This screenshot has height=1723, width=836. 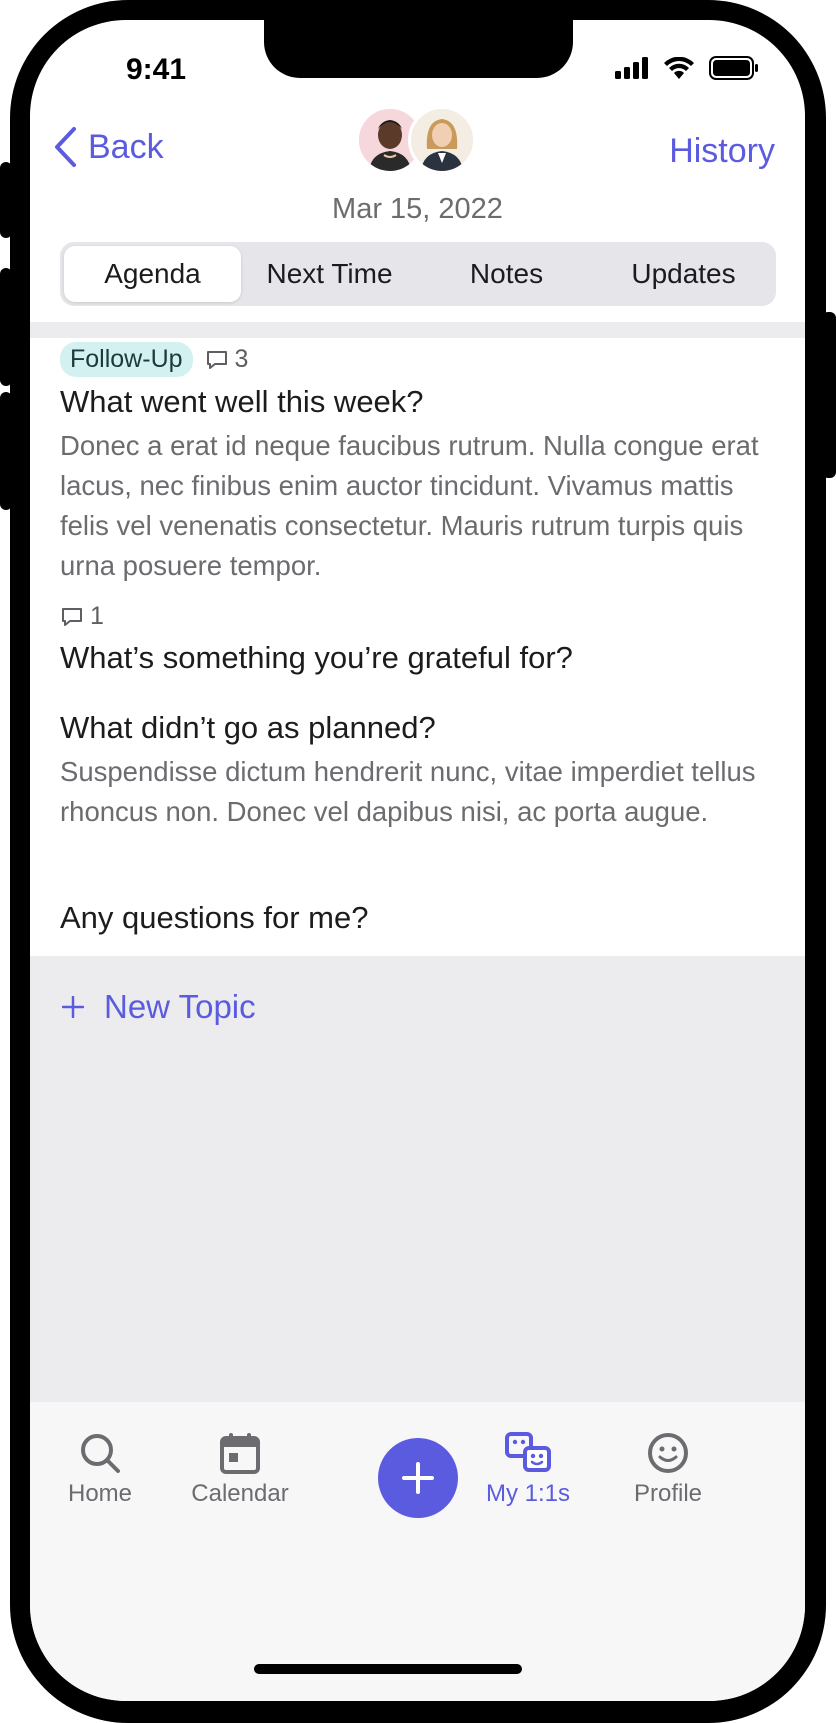 What do you see at coordinates (722, 151) in the screenshot?
I see `history-button: History` at bounding box center [722, 151].